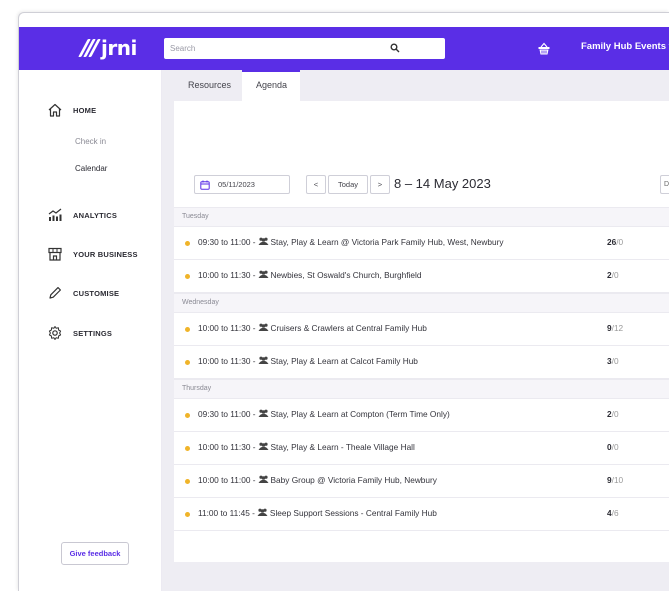 This screenshot has width=669, height=591. What do you see at coordinates (618, 480) in the screenshot?
I see `capacity-count: 10` at bounding box center [618, 480].